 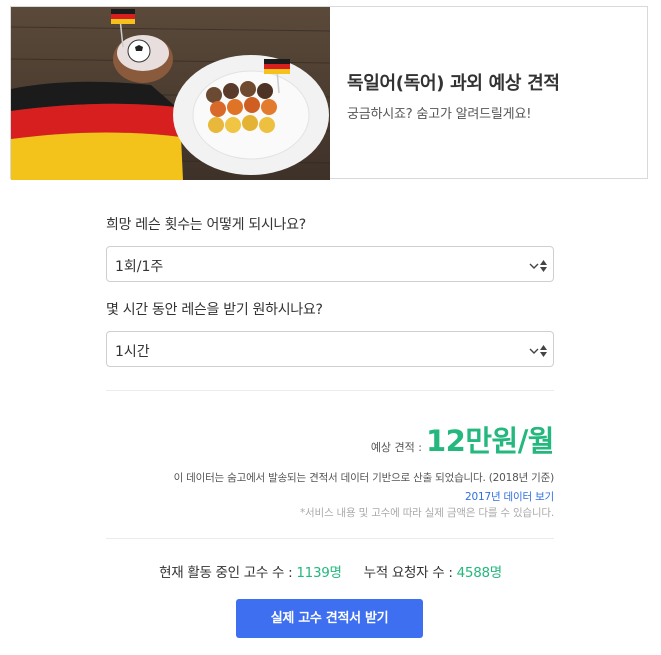 I want to click on disclaimer-note: *서비스 내용 및 고수에 따라 실제 금액은 다를 수 있습니다., so click(x=426, y=513).